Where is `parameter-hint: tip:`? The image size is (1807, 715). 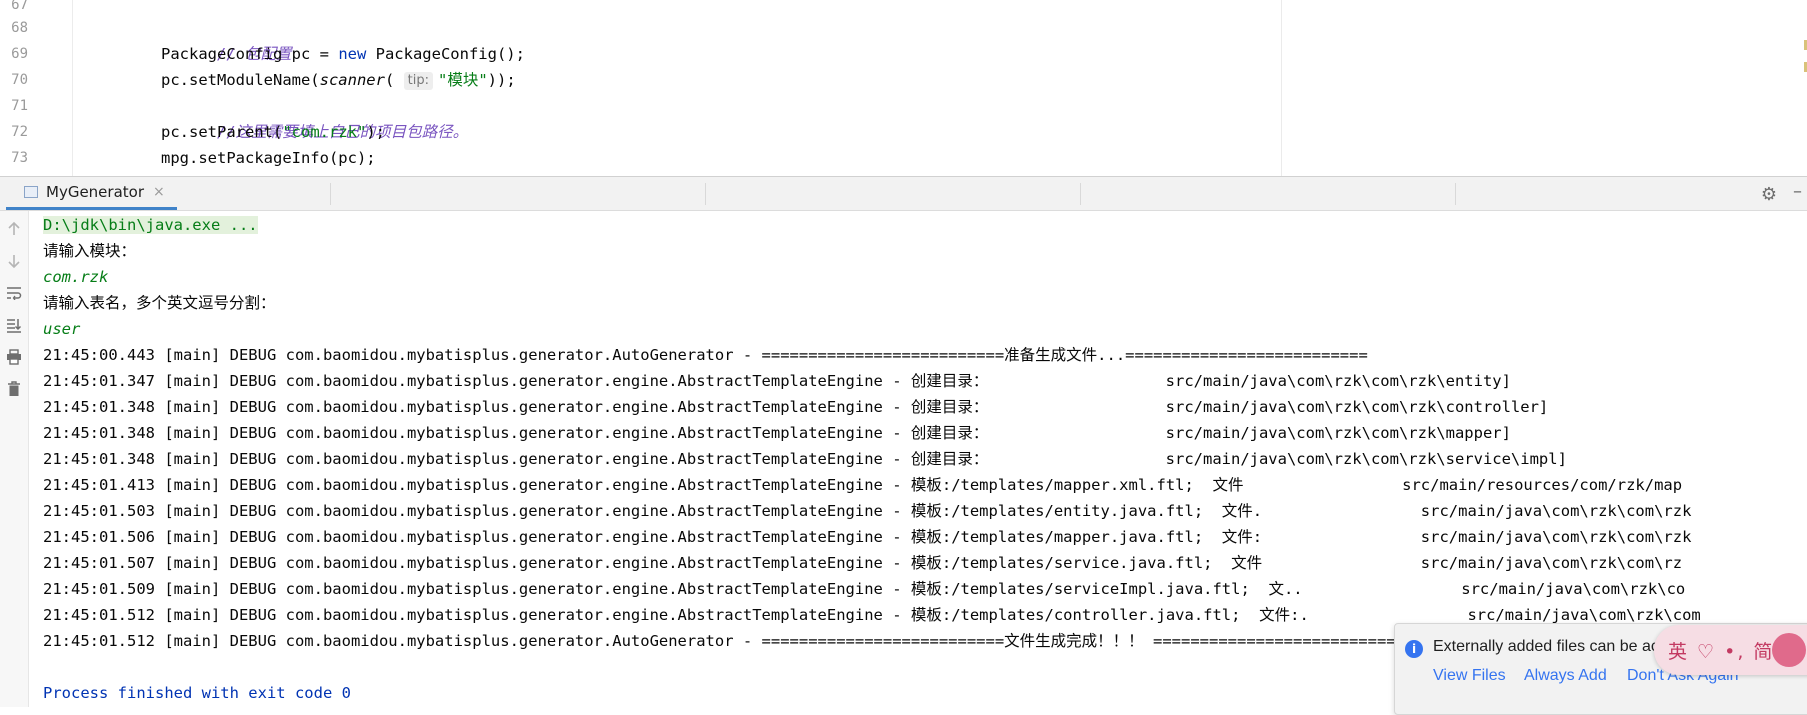
parameter-hint: tip: is located at coordinates (418, 81).